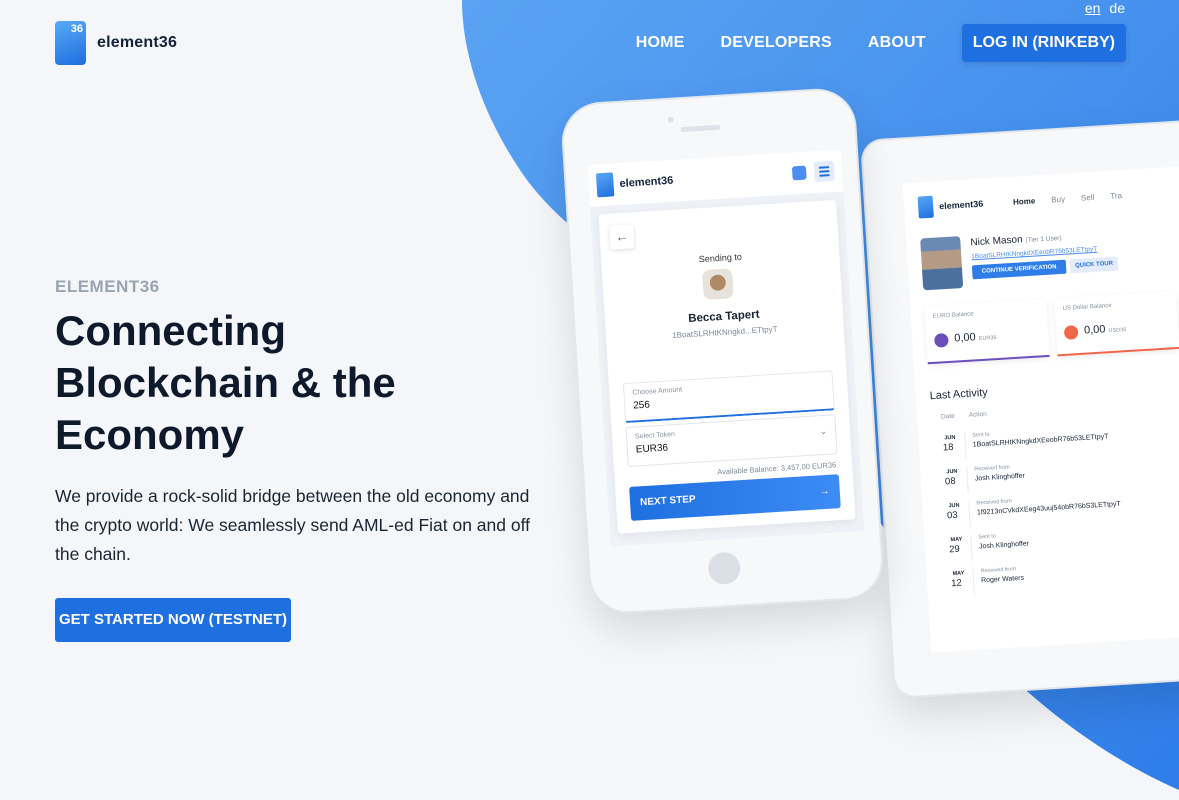 The image size is (1179, 800). Describe the element at coordinates (667, 501) in the screenshot. I see `next-step-label: NEXT STEP` at that location.